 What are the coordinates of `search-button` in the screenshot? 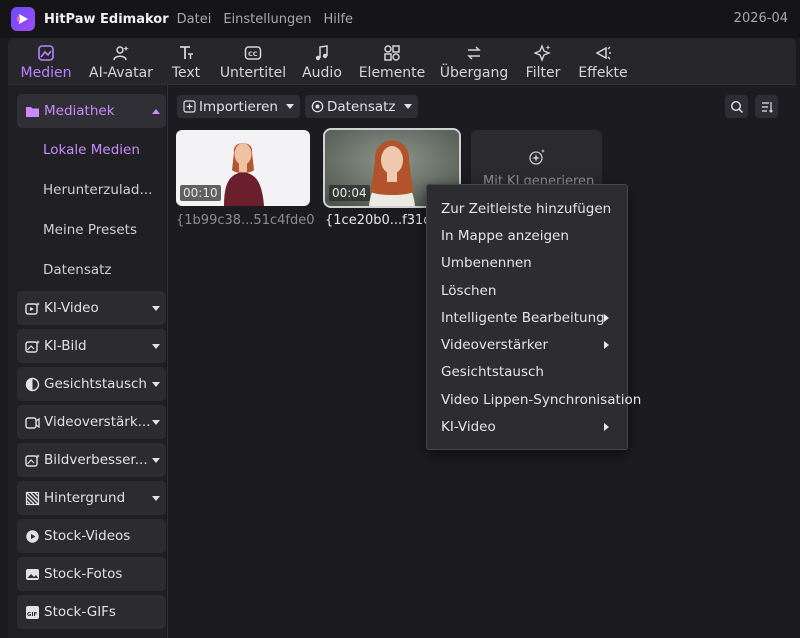 It's located at (736, 106).